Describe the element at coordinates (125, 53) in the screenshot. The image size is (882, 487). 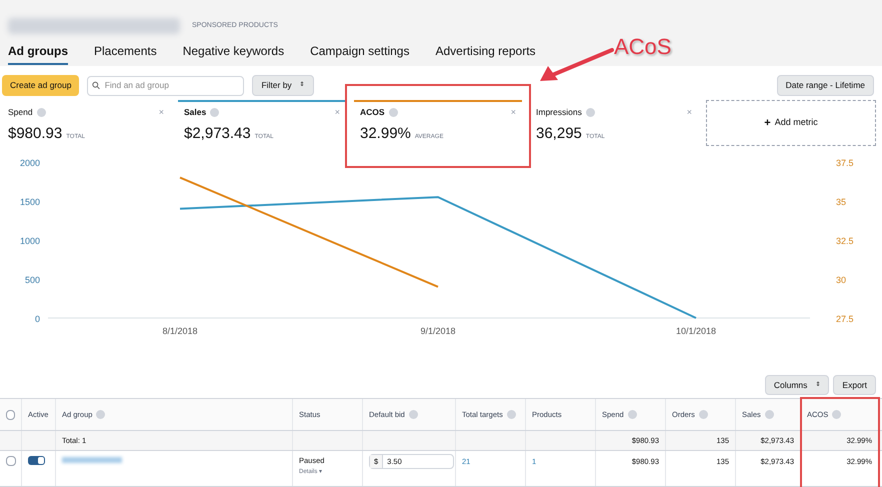
I see `tab: Placements` at that location.